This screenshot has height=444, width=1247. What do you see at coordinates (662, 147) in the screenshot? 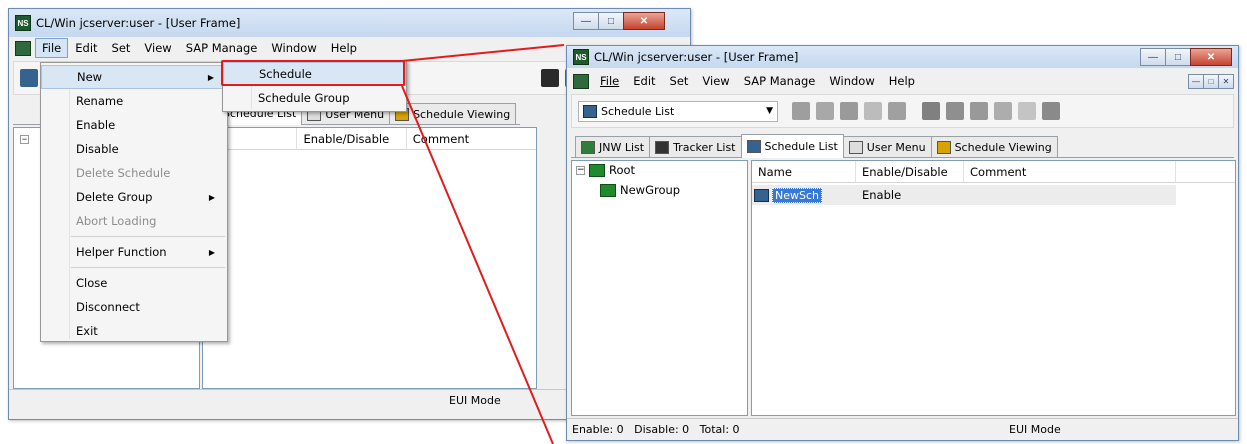
I see `tracker-icon` at bounding box center [662, 147].